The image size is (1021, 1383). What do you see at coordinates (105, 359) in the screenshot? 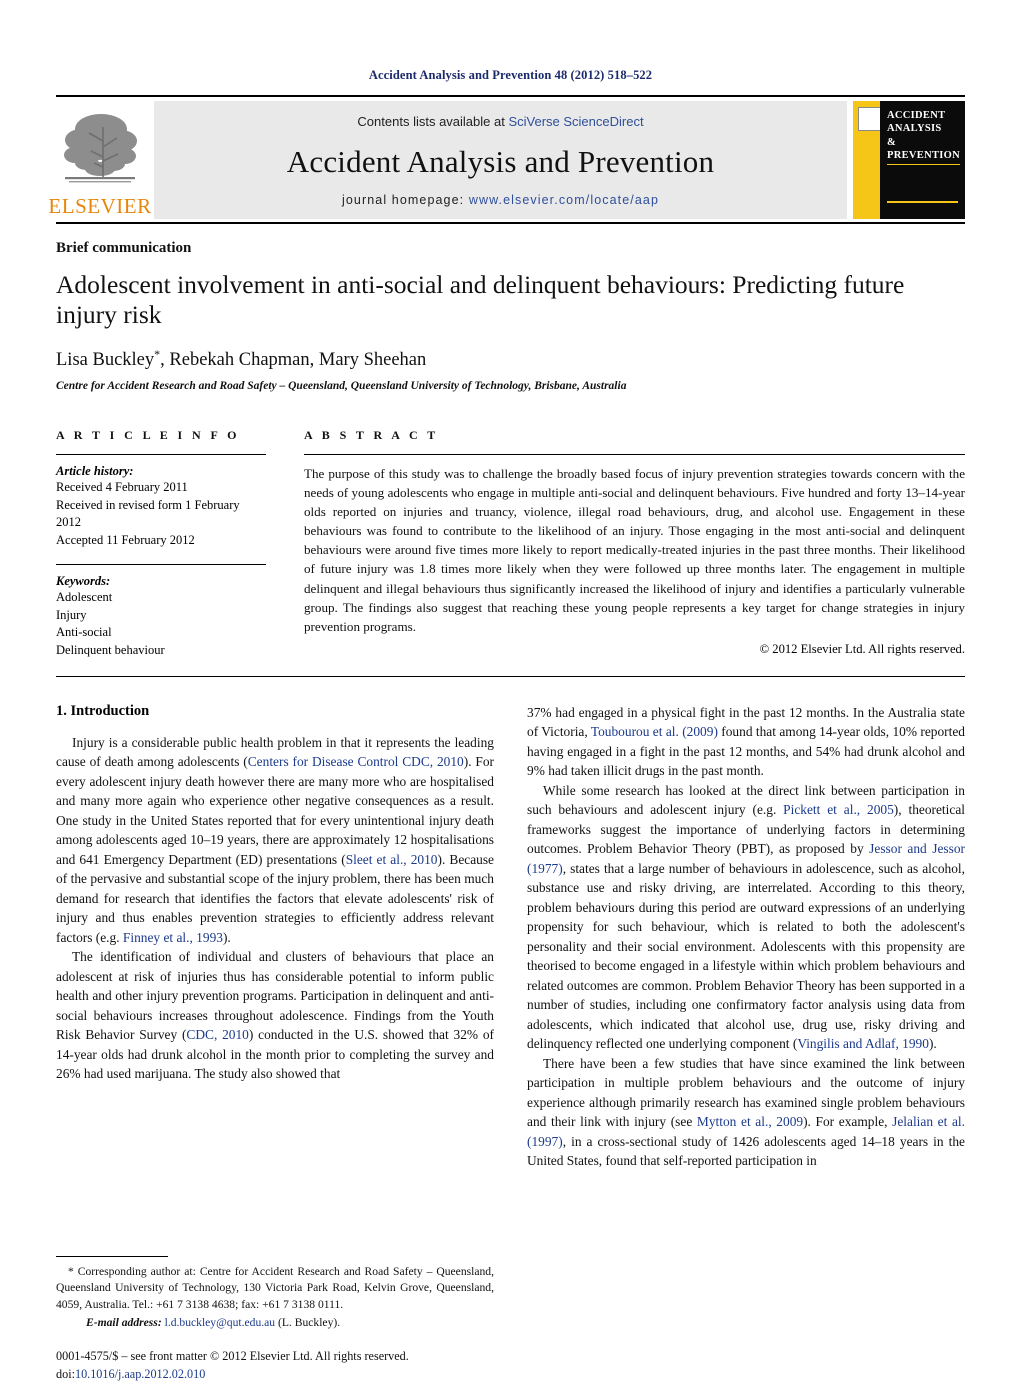
I see `author-first: Lisa Buckley` at bounding box center [105, 359].